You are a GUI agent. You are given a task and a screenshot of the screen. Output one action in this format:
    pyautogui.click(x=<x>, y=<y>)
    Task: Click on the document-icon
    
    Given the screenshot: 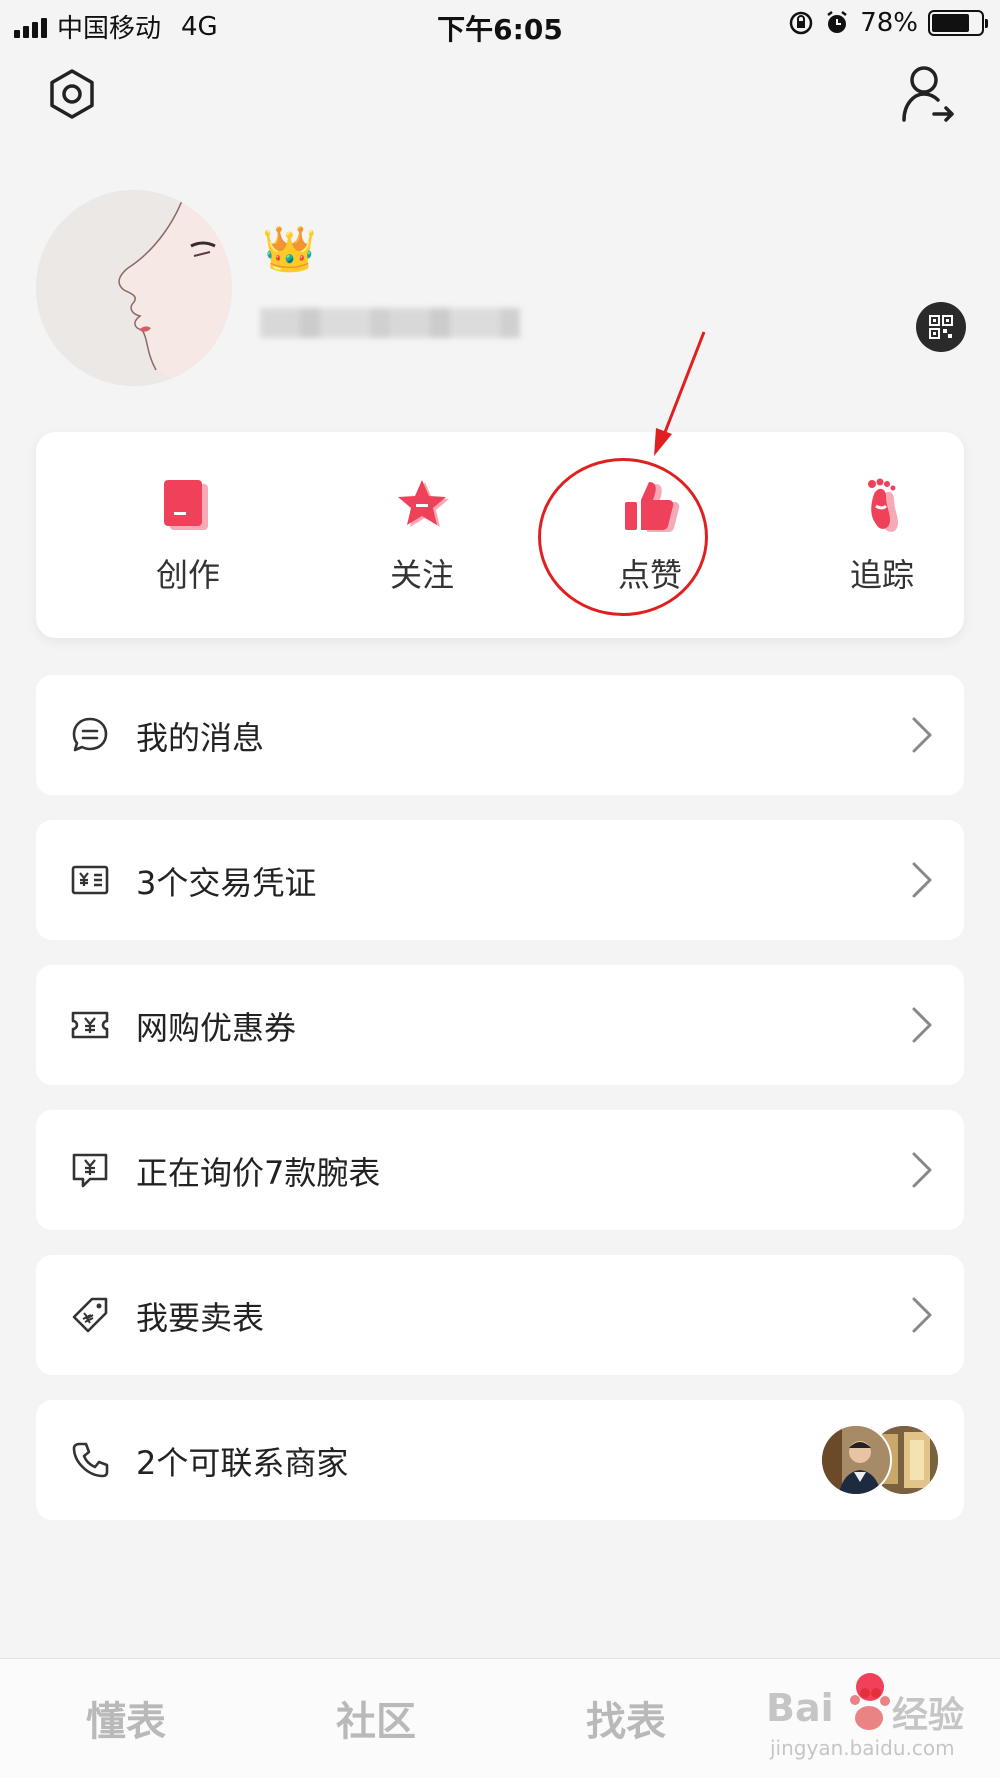 What is the action you would take?
    pyautogui.click(x=186, y=505)
    